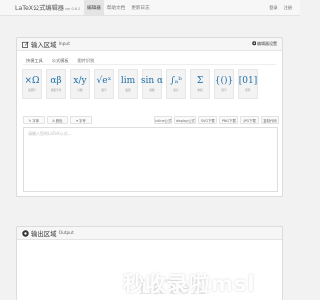 Image resolution: width=320 pixels, height=300 pixels. I want to click on input-panel-title: 输入区域, so click(44, 44).